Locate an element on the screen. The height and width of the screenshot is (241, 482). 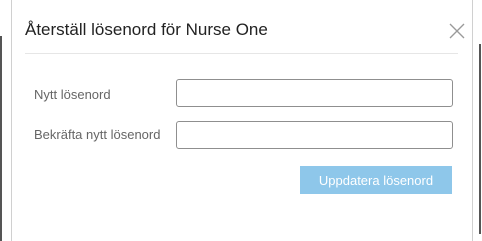
background-edge-left is located at coordinates (1, 138).